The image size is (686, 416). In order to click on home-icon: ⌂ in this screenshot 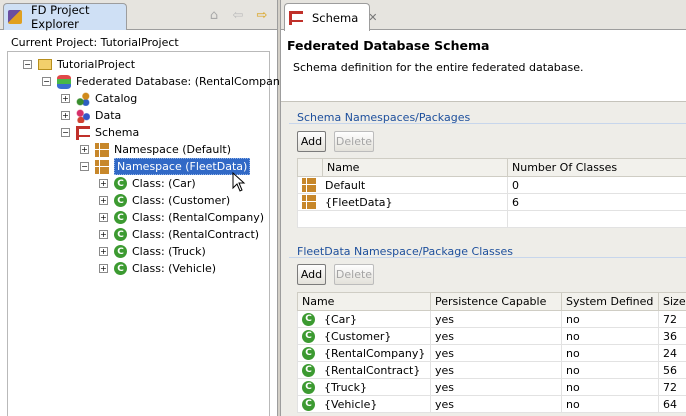, I will do `click(214, 15)`.